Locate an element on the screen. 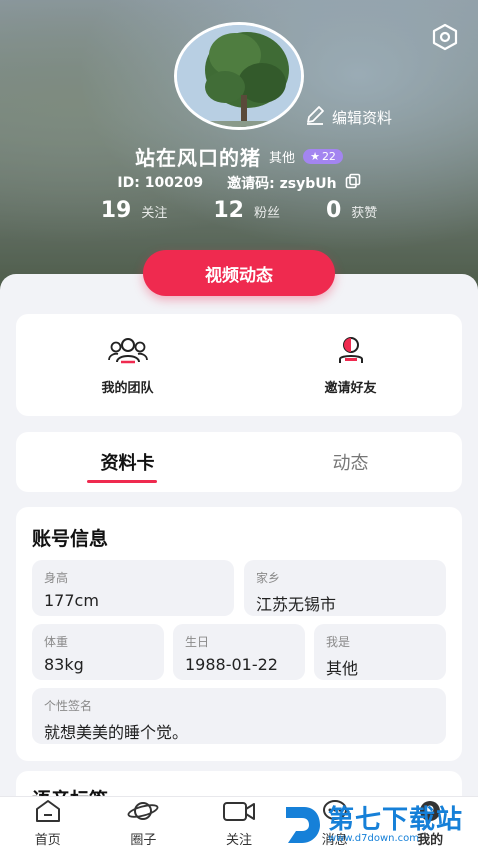  edit-icon is located at coordinates (315, 117).